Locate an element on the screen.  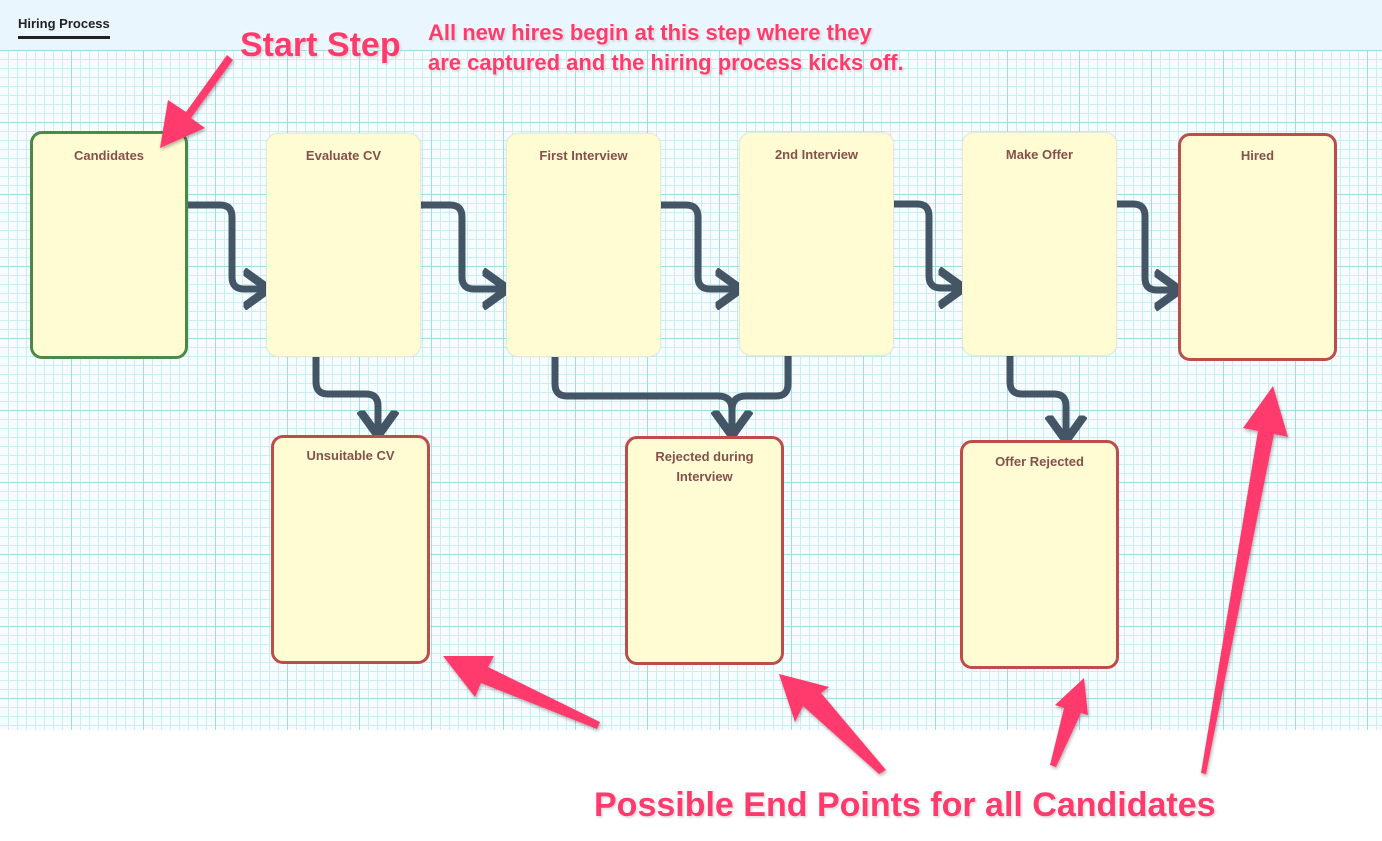
annotation-start-title: Start Step is located at coordinates (320, 45).